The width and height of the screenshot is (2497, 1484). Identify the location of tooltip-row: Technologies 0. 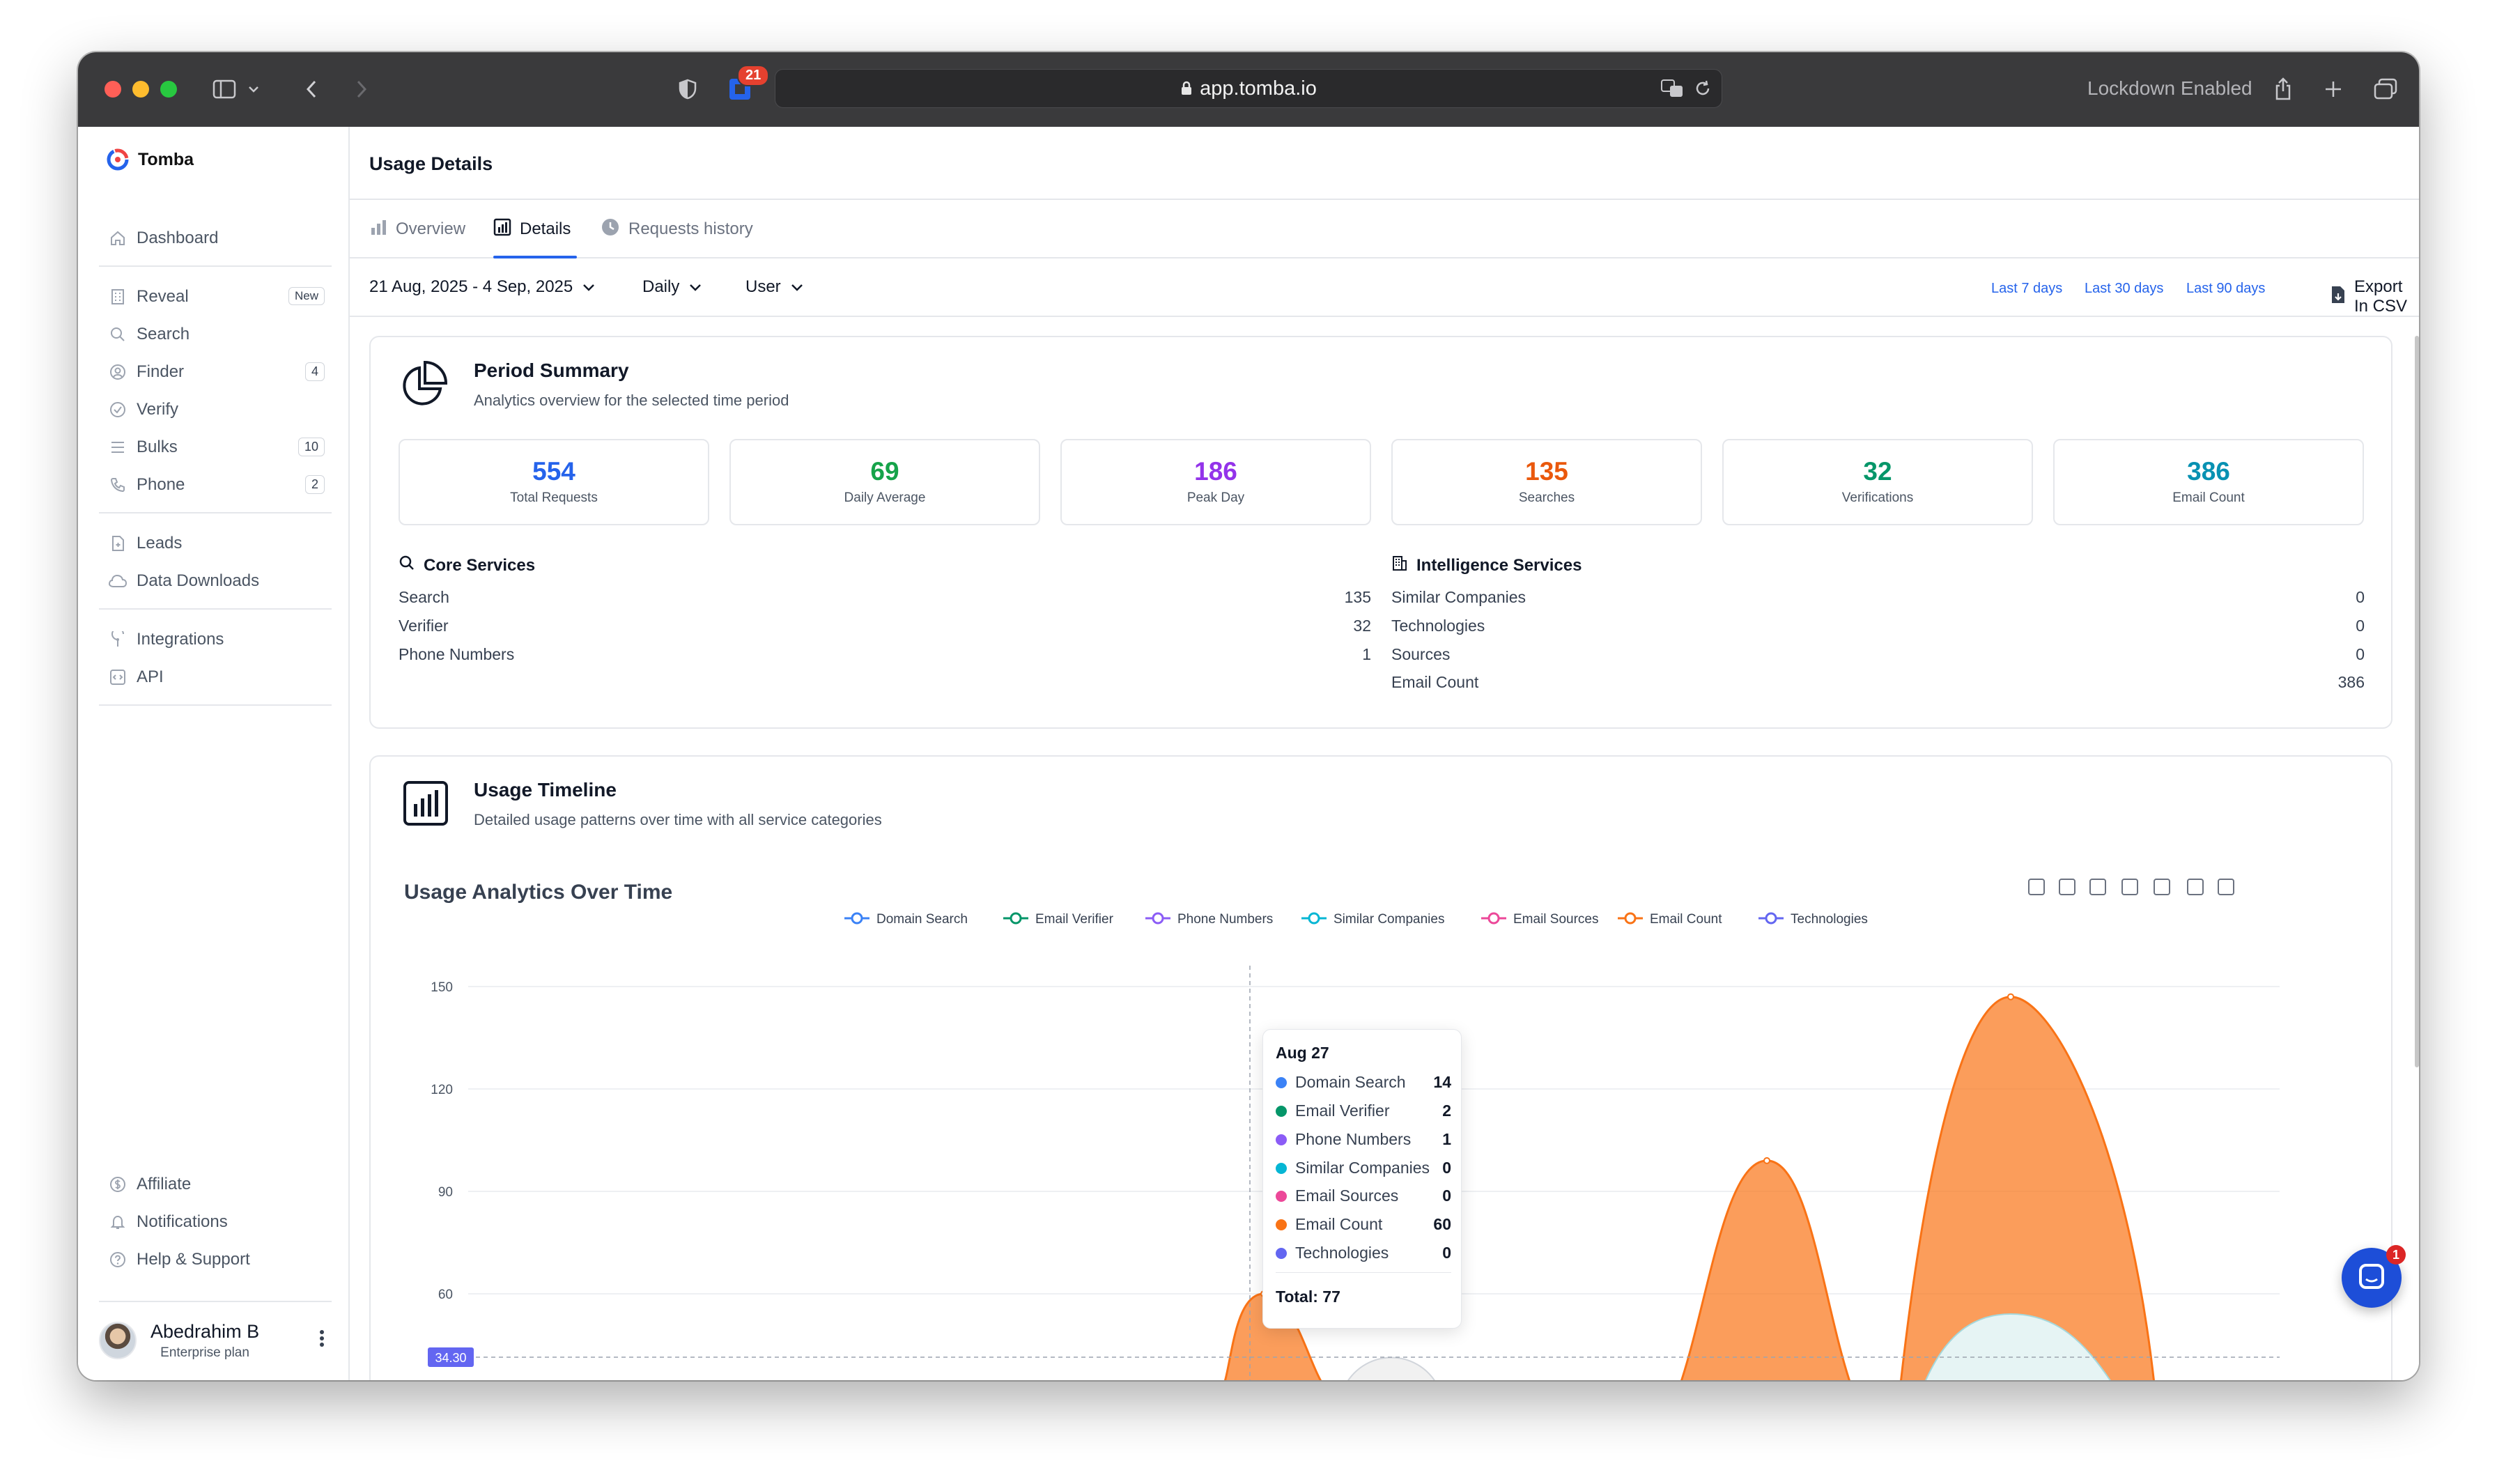
(1363, 1253).